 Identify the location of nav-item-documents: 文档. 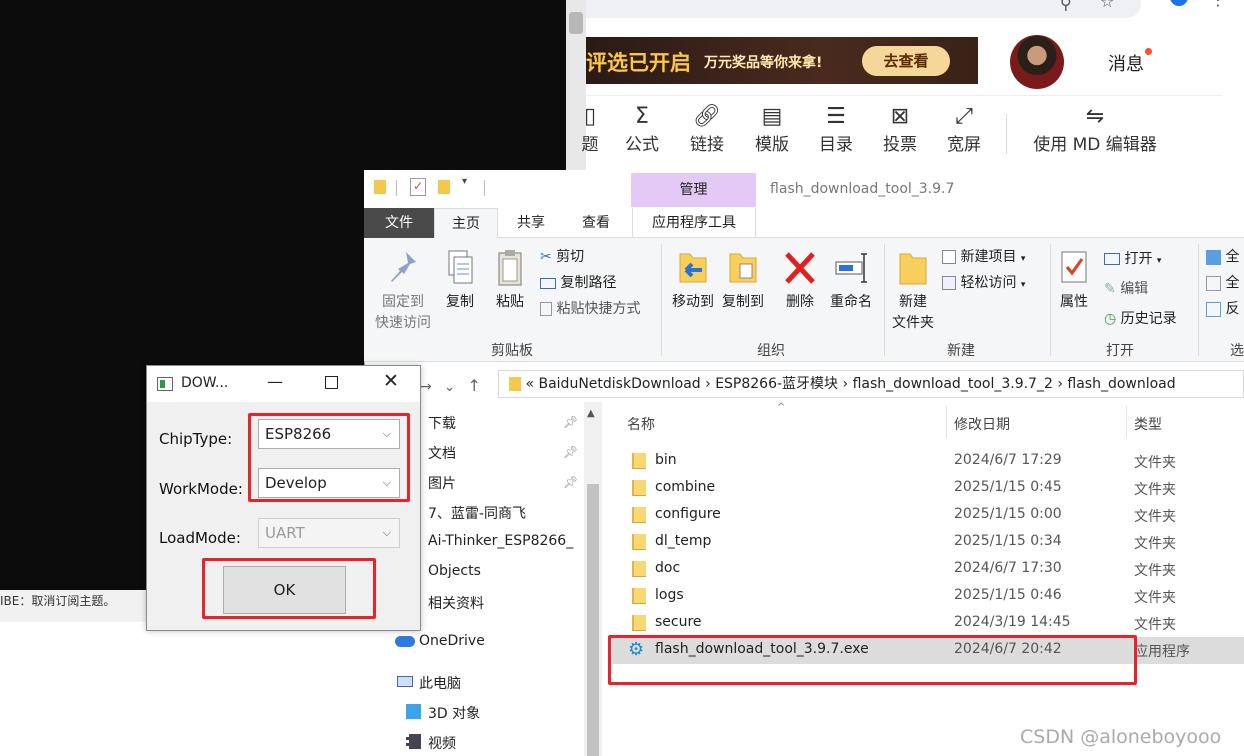
(442, 453).